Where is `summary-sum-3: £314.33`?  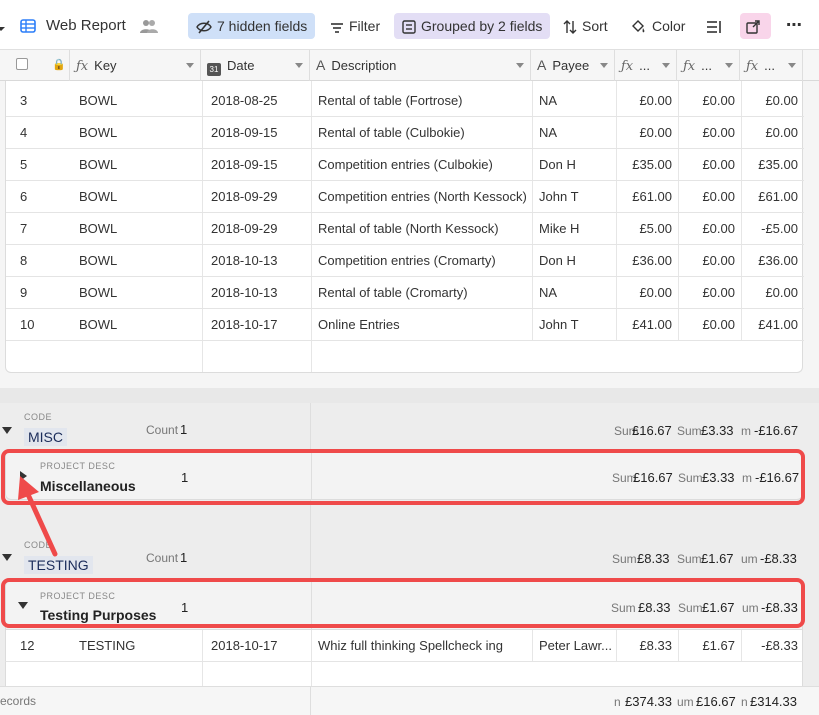
summary-sum-3: £314.33 is located at coordinates (773, 701).